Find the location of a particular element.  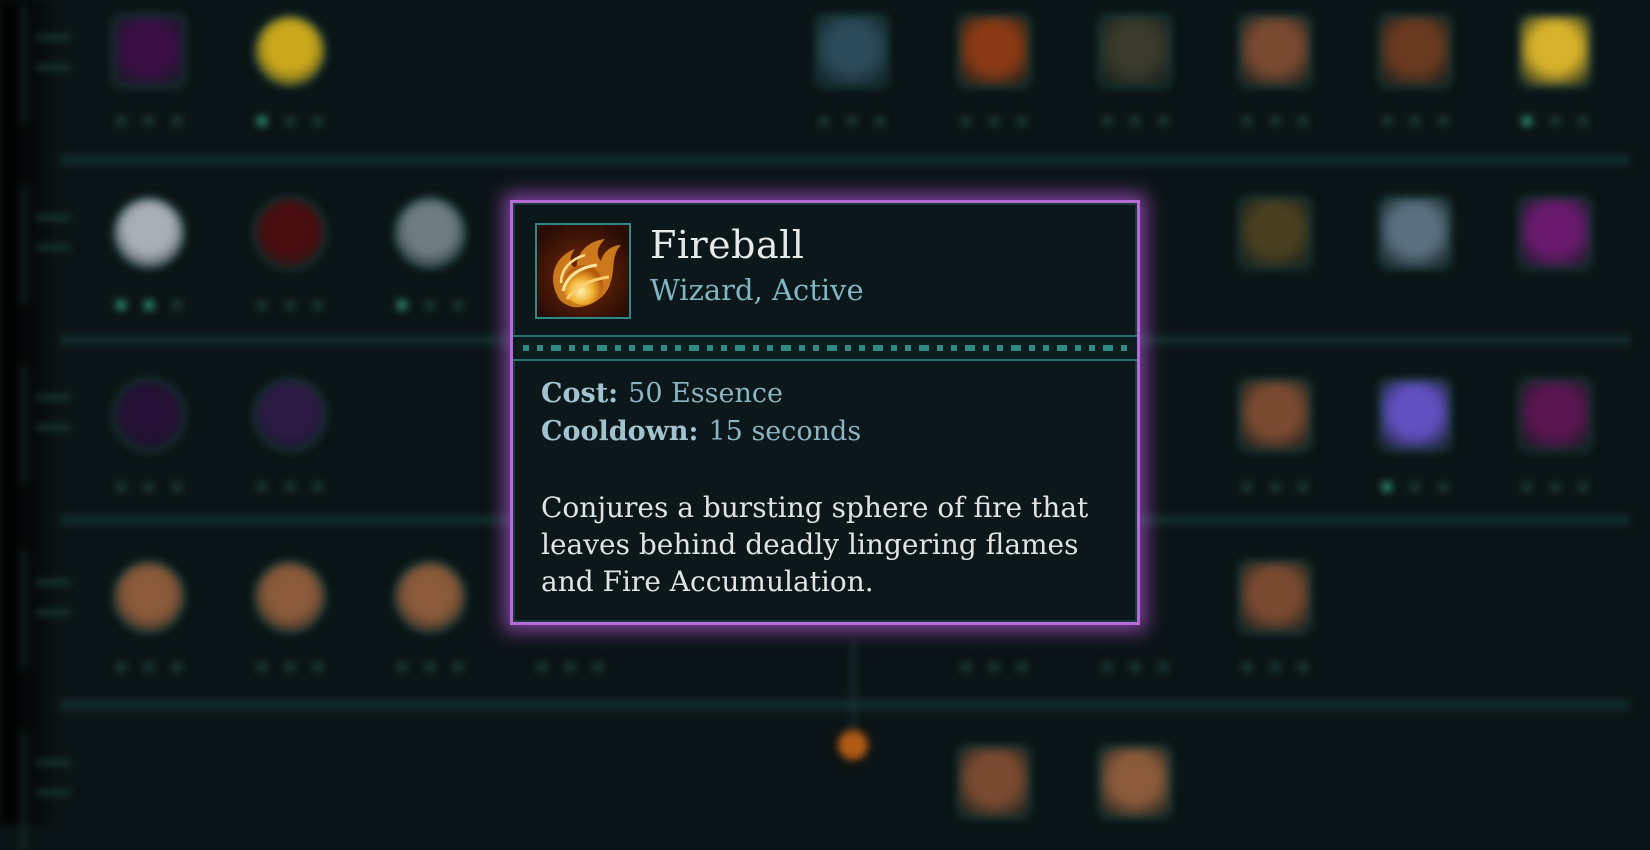

void-eye-icon is located at coordinates (149, 415).